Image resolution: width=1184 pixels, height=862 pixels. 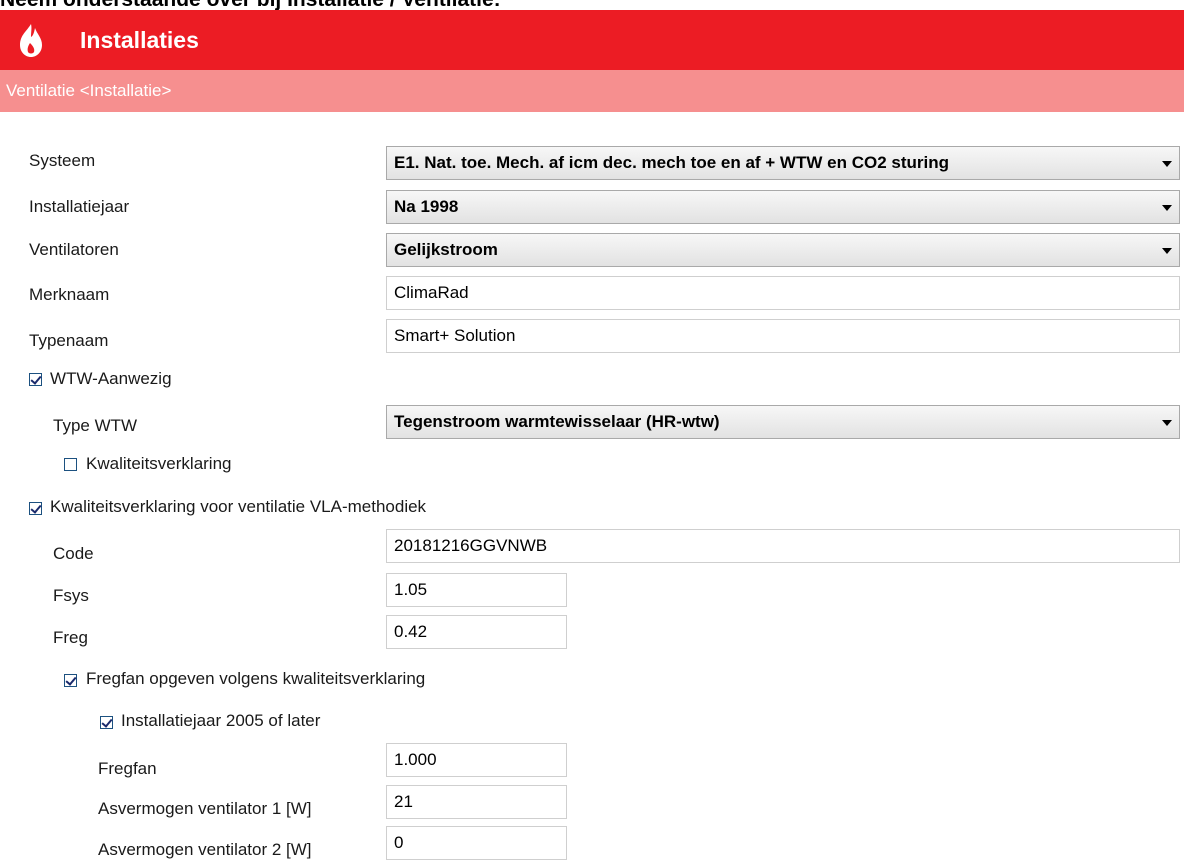 What do you see at coordinates (95, 425) in the screenshot?
I see `type-wtw-label: Type WTW` at bounding box center [95, 425].